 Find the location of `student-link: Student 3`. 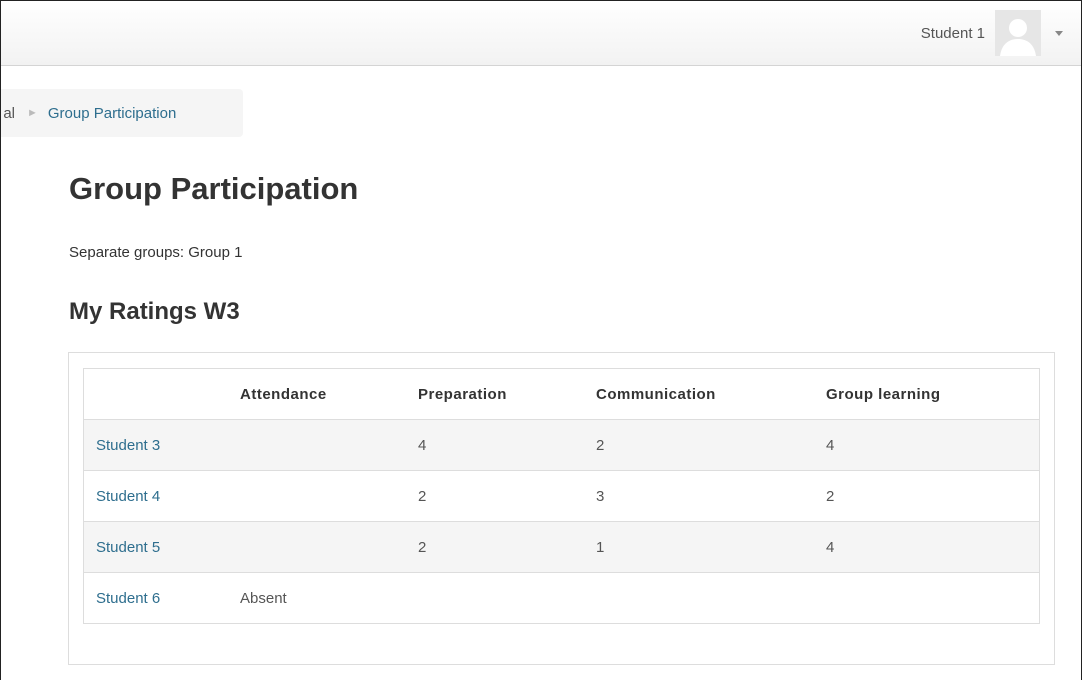

student-link: Student 3 is located at coordinates (128, 445).